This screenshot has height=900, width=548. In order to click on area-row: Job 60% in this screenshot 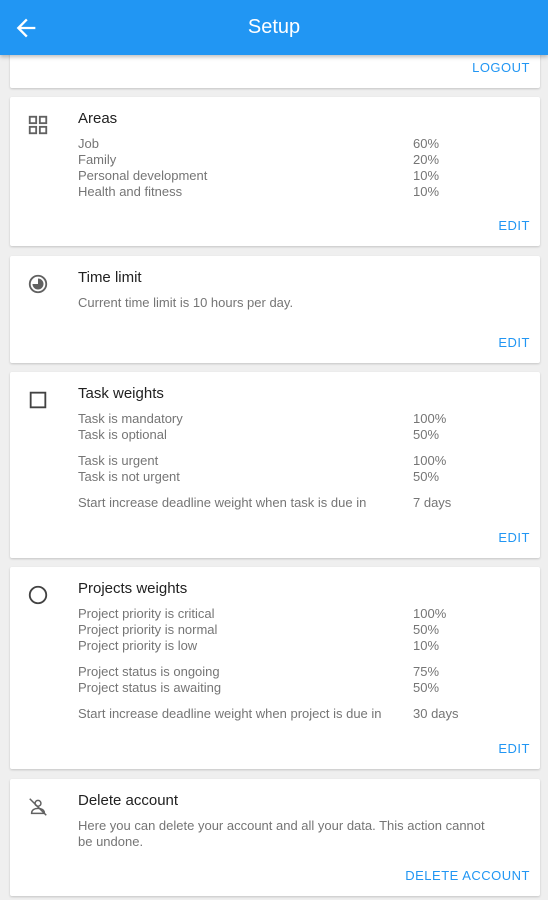, I will do `click(298, 144)`.